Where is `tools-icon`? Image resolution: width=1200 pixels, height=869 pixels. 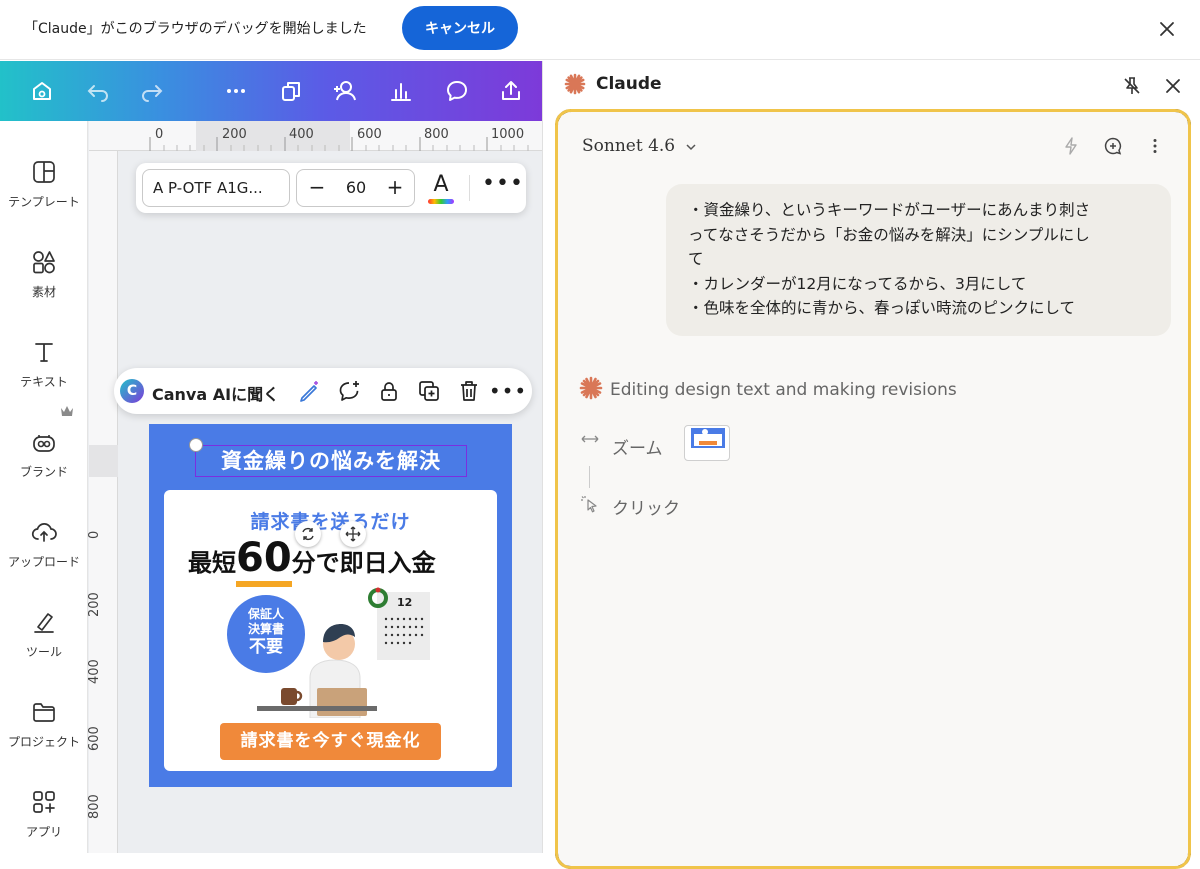 tools-icon is located at coordinates (44, 622).